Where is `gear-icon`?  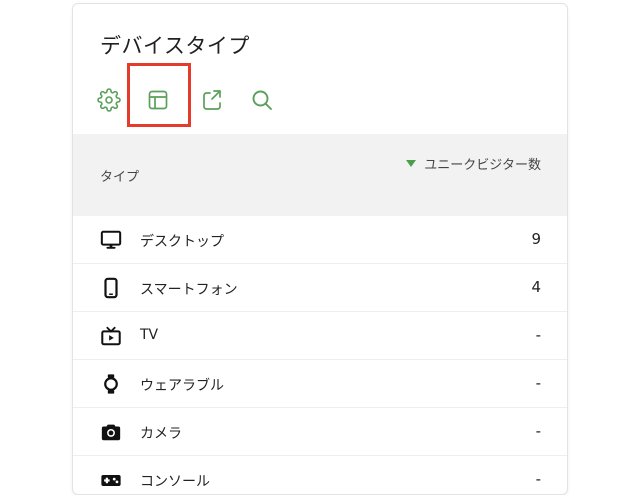 gear-icon is located at coordinates (109, 100).